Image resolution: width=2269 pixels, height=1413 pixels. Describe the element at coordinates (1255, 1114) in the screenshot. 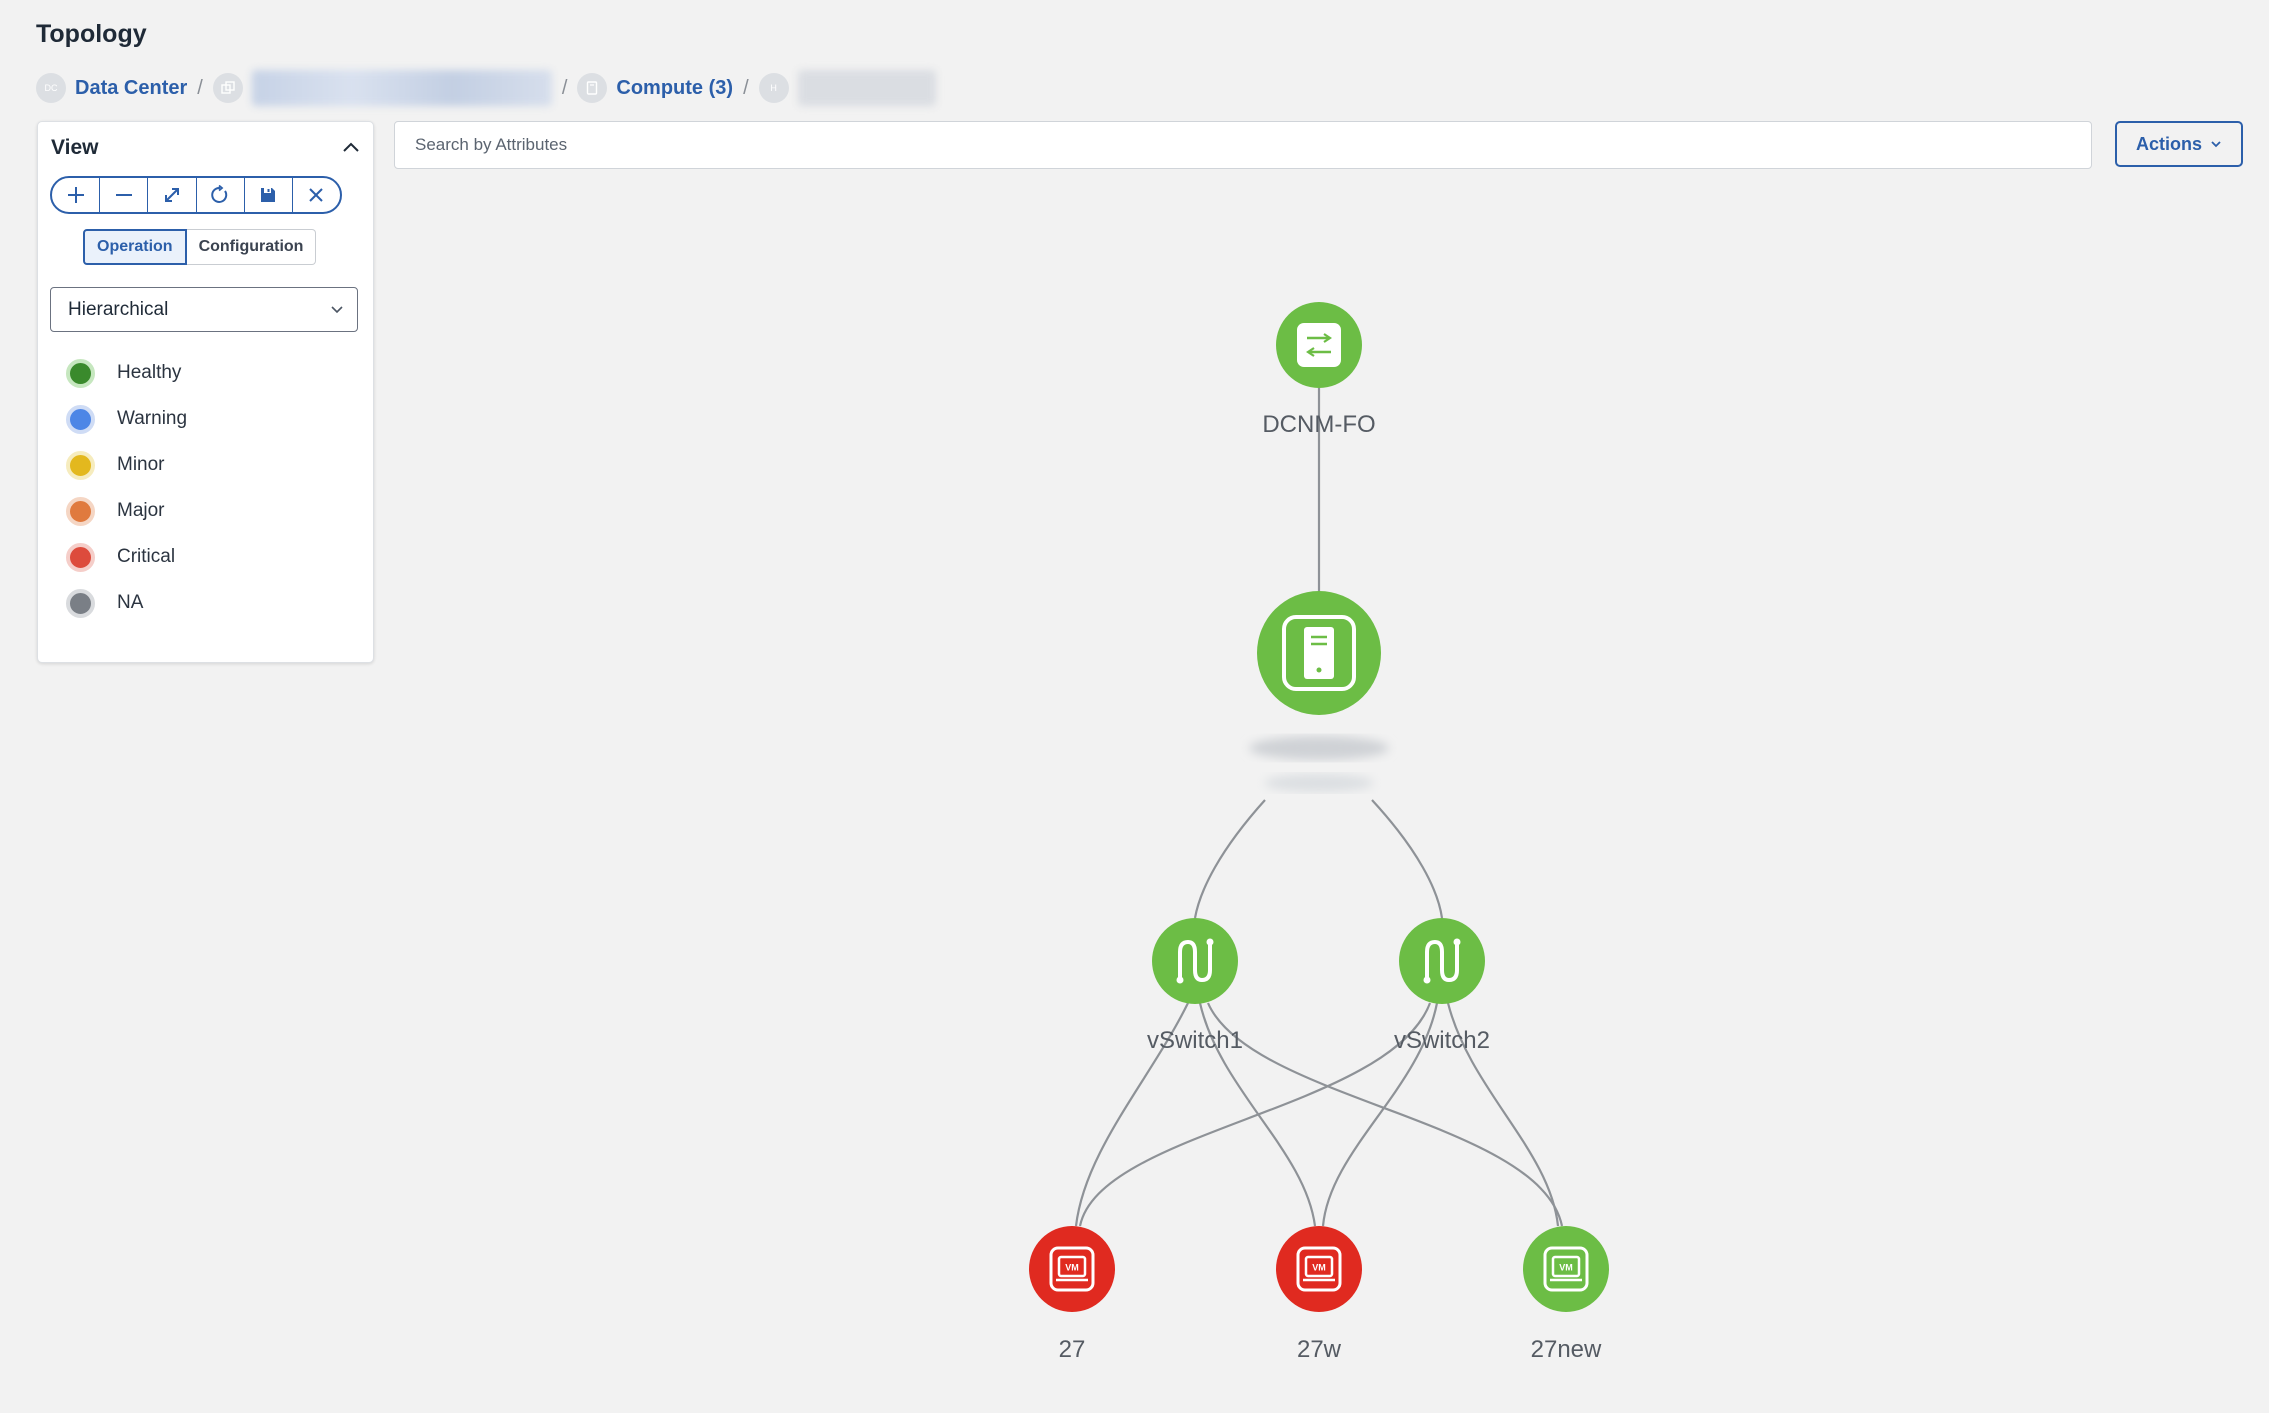

I see `edge-vswitch2-vm27` at that location.